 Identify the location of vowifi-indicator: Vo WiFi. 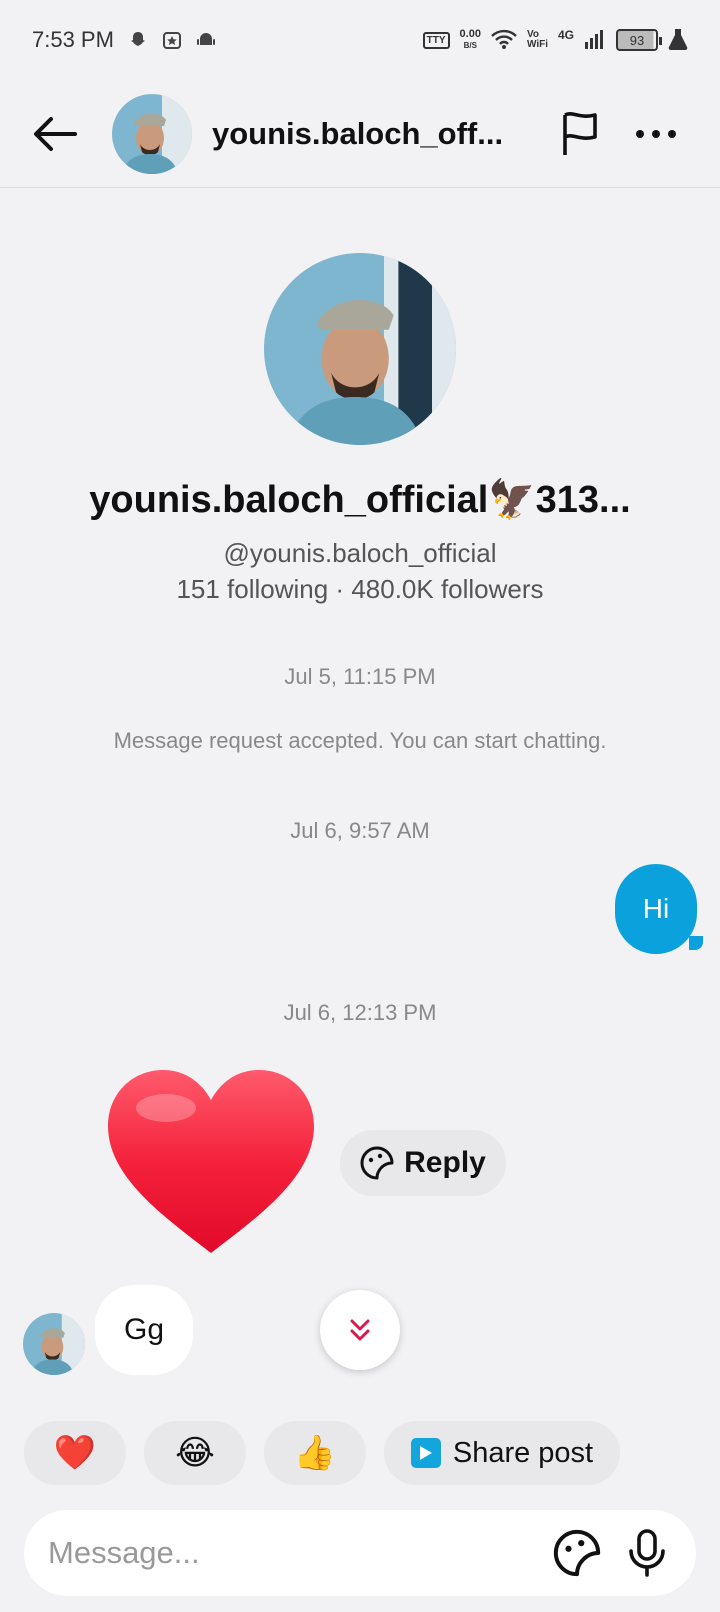
(537, 40).